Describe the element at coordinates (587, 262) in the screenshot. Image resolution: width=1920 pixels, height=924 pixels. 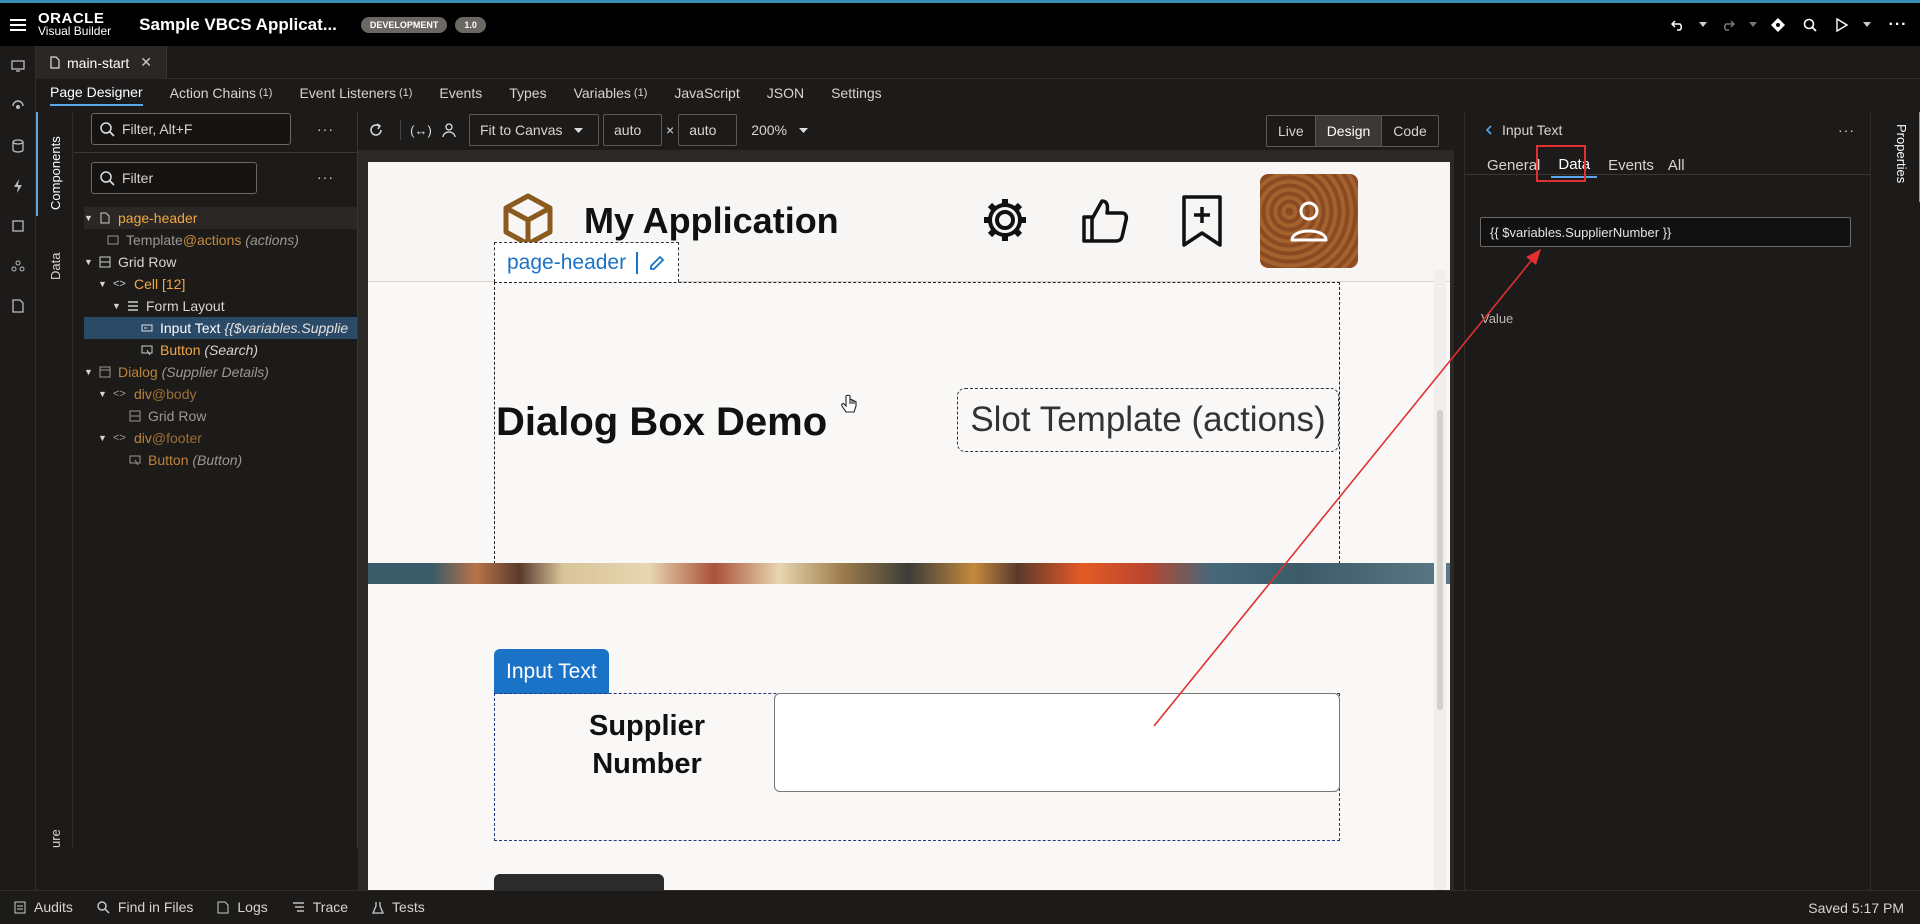
I see `component-selection-tag: page-header` at that location.